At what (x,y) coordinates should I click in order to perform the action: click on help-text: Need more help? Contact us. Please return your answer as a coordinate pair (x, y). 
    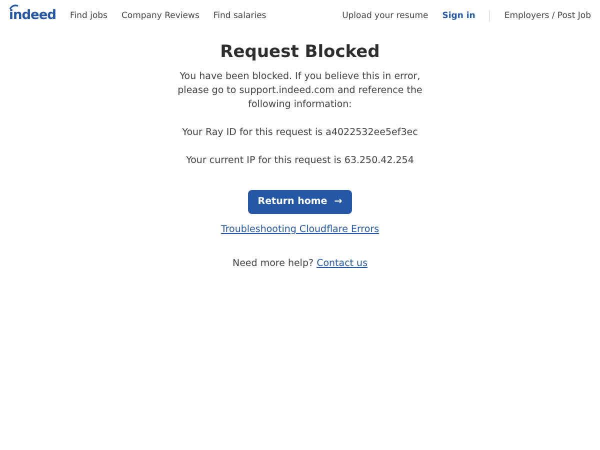
    Looking at the image, I should click on (300, 264).